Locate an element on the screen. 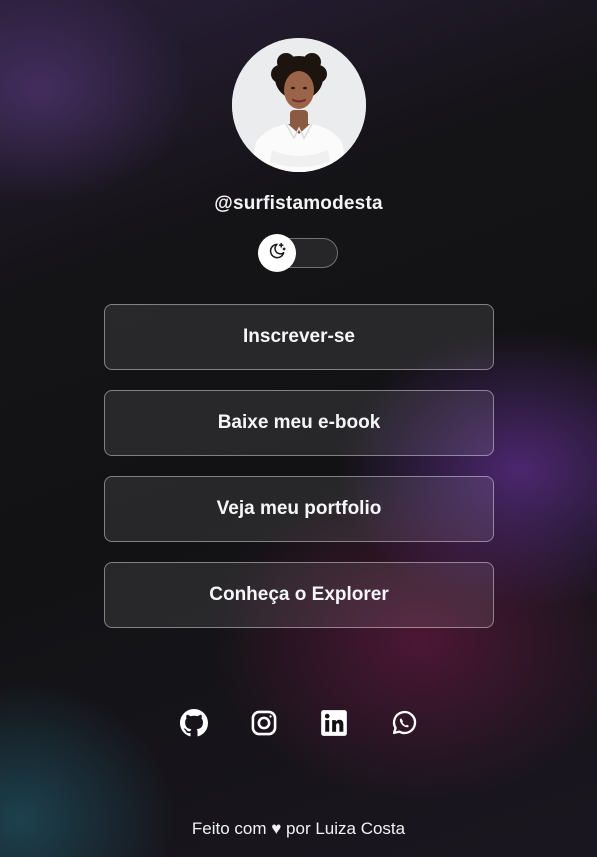  linkedin-icon is located at coordinates (334, 723).